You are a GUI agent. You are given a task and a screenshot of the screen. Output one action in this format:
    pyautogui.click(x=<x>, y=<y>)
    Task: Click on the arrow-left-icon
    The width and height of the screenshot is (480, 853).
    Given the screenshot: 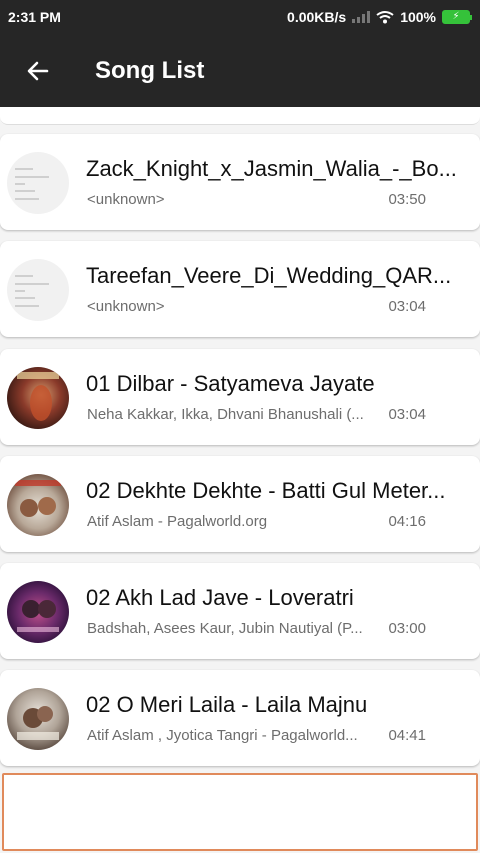 What is the action you would take?
    pyautogui.click(x=38, y=70)
    